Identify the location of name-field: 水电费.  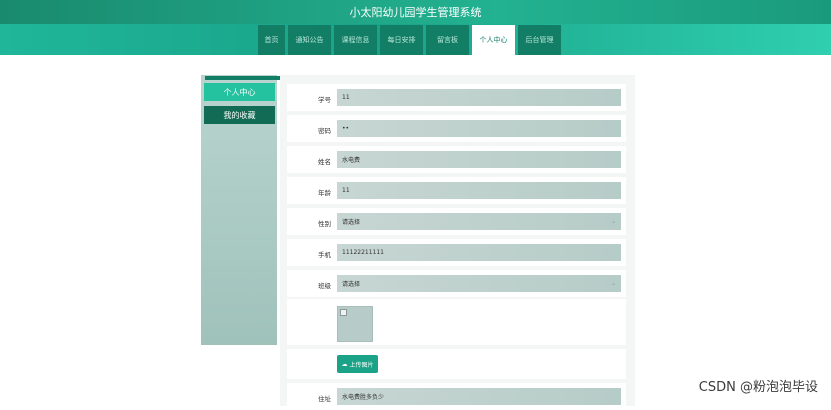
(479, 159).